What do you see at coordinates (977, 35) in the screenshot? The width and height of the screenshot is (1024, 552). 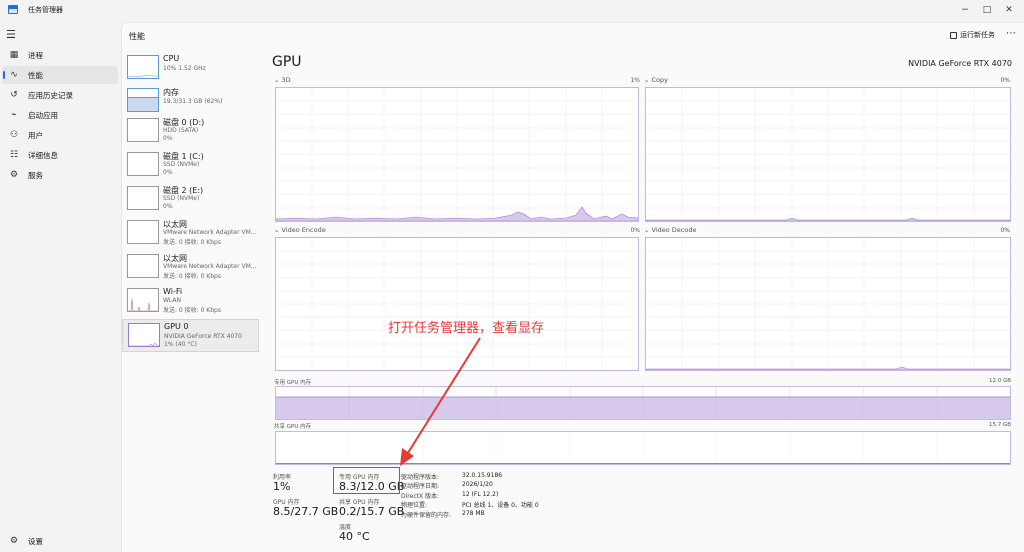 I see `run-task-label: 运行新任务` at bounding box center [977, 35].